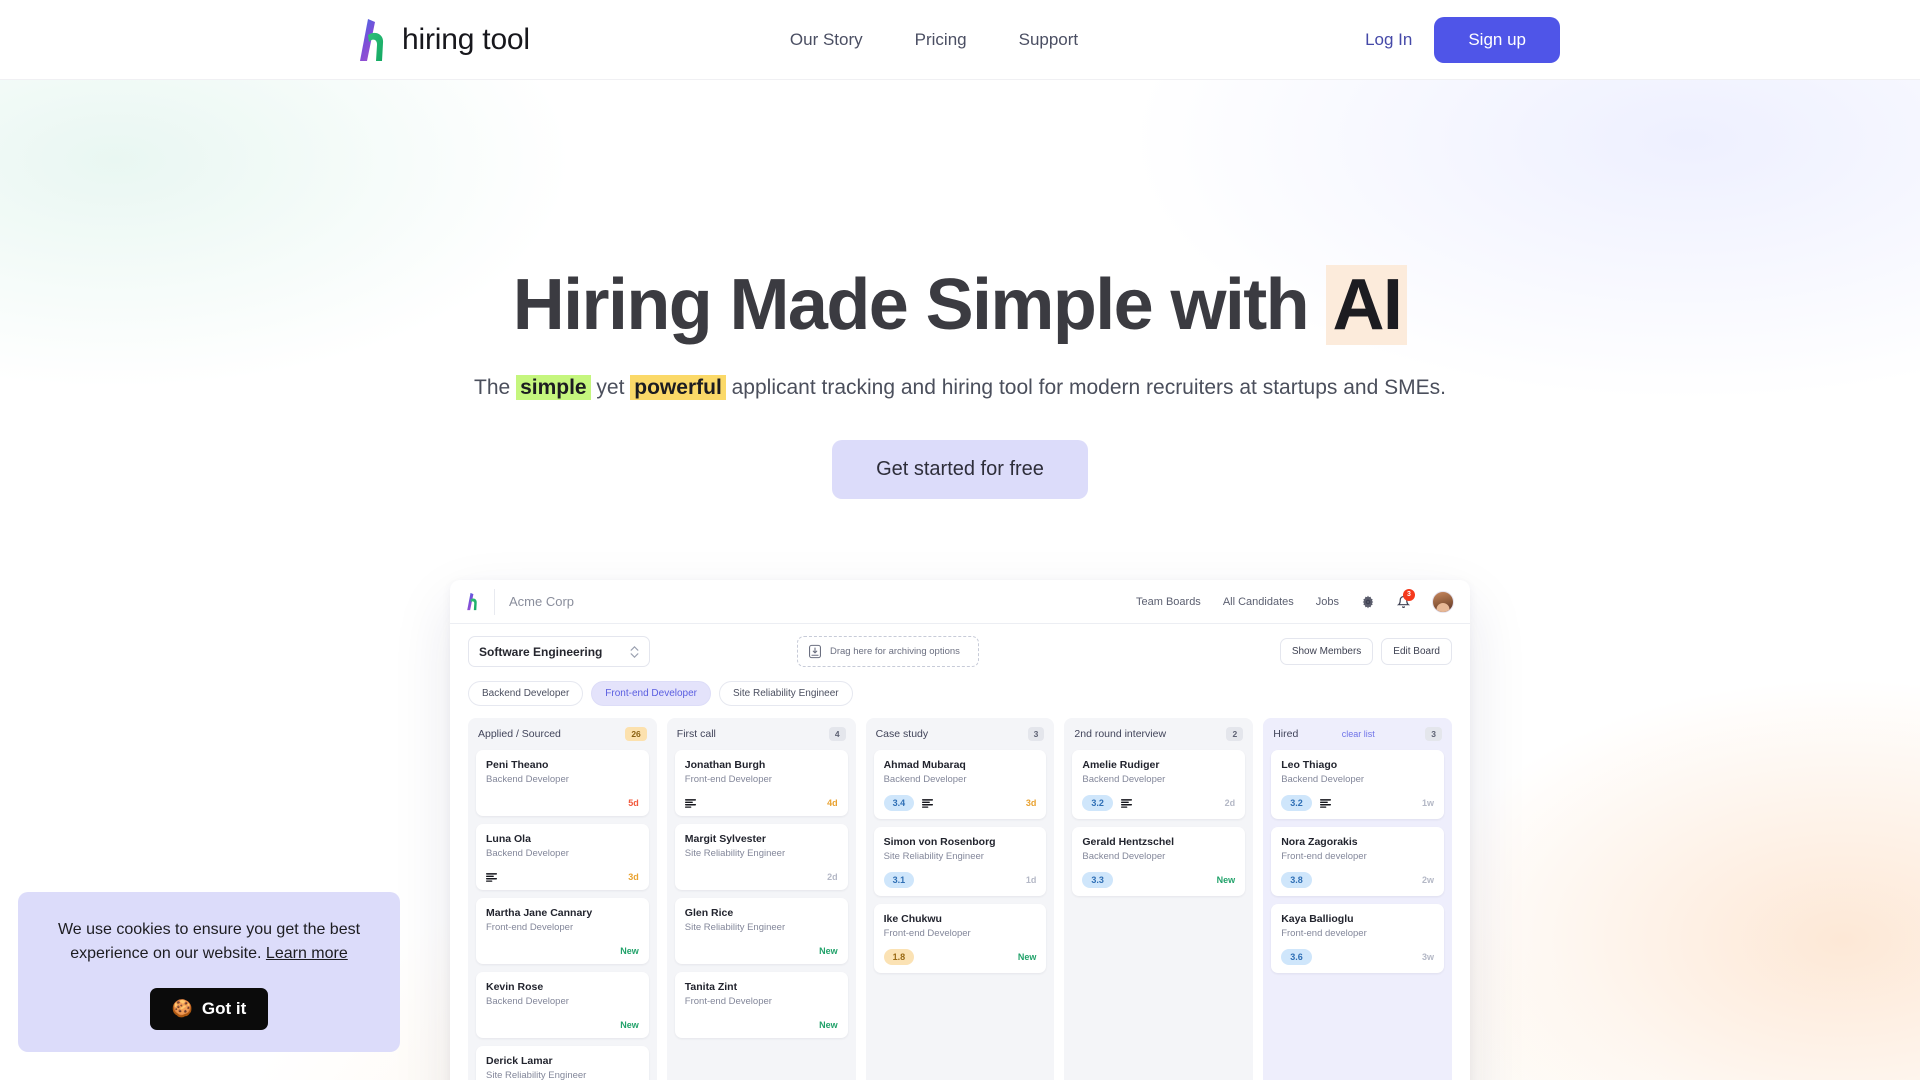 The height and width of the screenshot is (1080, 1920). I want to click on cookie-learn-more-link: Learn more, so click(307, 953).